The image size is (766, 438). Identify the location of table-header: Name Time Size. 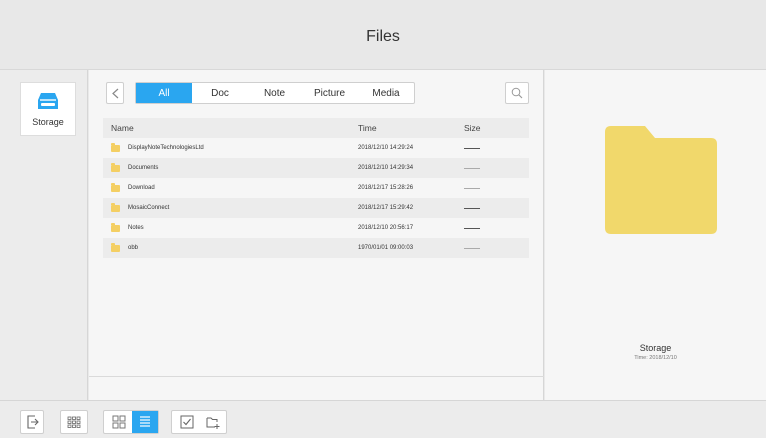
(316, 128).